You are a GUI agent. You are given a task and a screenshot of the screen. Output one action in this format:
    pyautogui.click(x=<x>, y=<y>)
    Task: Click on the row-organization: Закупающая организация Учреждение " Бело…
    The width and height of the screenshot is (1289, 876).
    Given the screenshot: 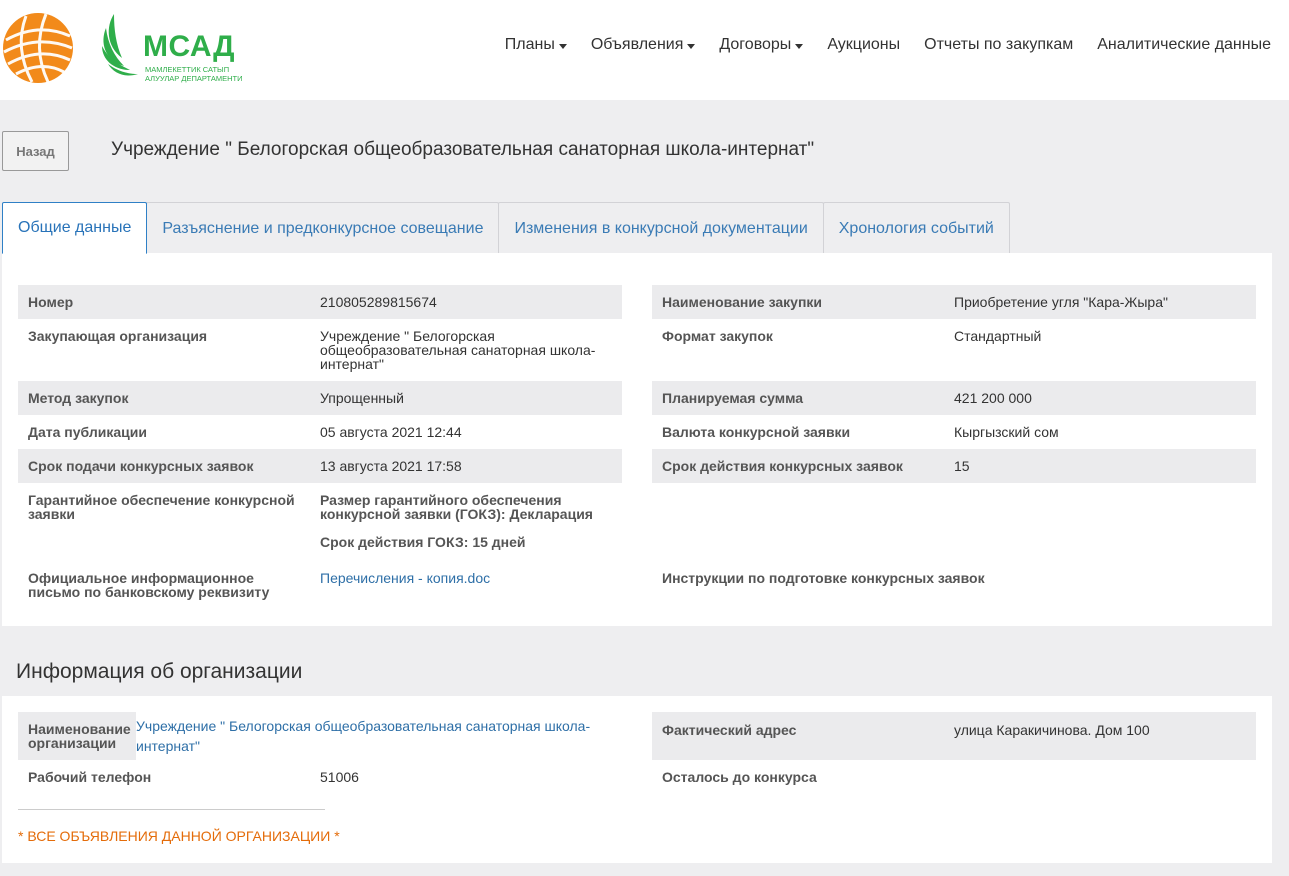 What is the action you would take?
    pyautogui.click(x=320, y=350)
    